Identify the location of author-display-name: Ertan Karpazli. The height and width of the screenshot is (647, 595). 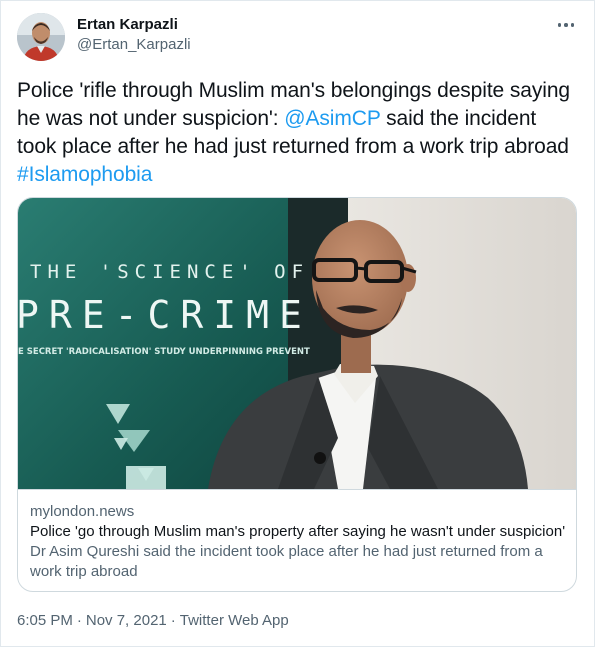
(134, 25).